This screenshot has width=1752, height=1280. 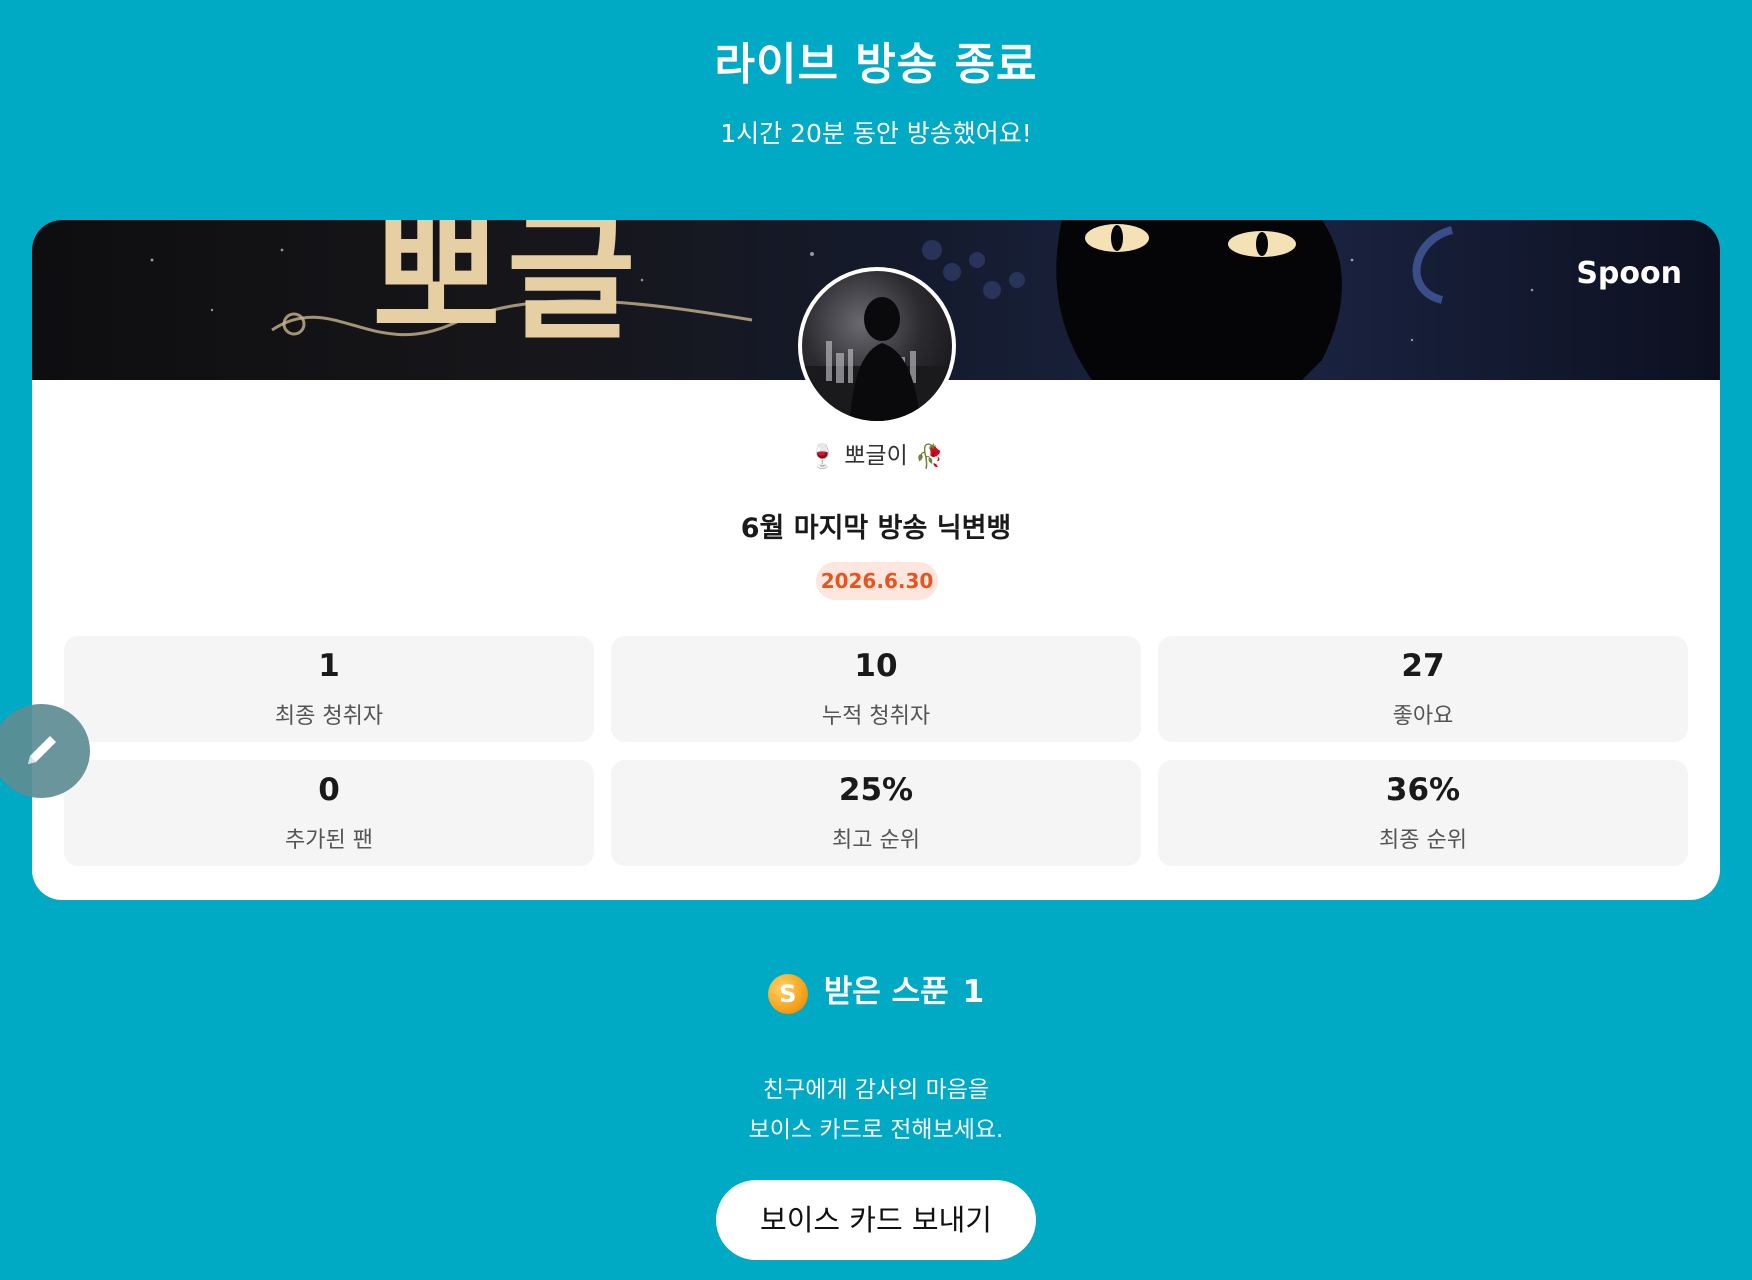 What do you see at coordinates (876, 716) in the screenshot?
I see `stat-label: 누적 청취자` at bounding box center [876, 716].